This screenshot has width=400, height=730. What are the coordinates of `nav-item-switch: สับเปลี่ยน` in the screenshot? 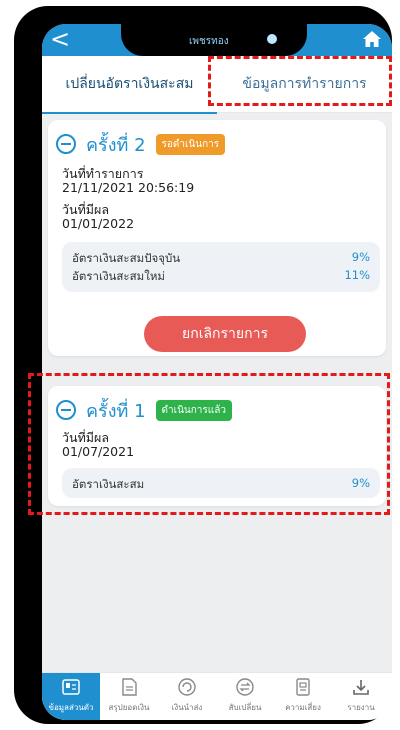 It's located at (245, 696).